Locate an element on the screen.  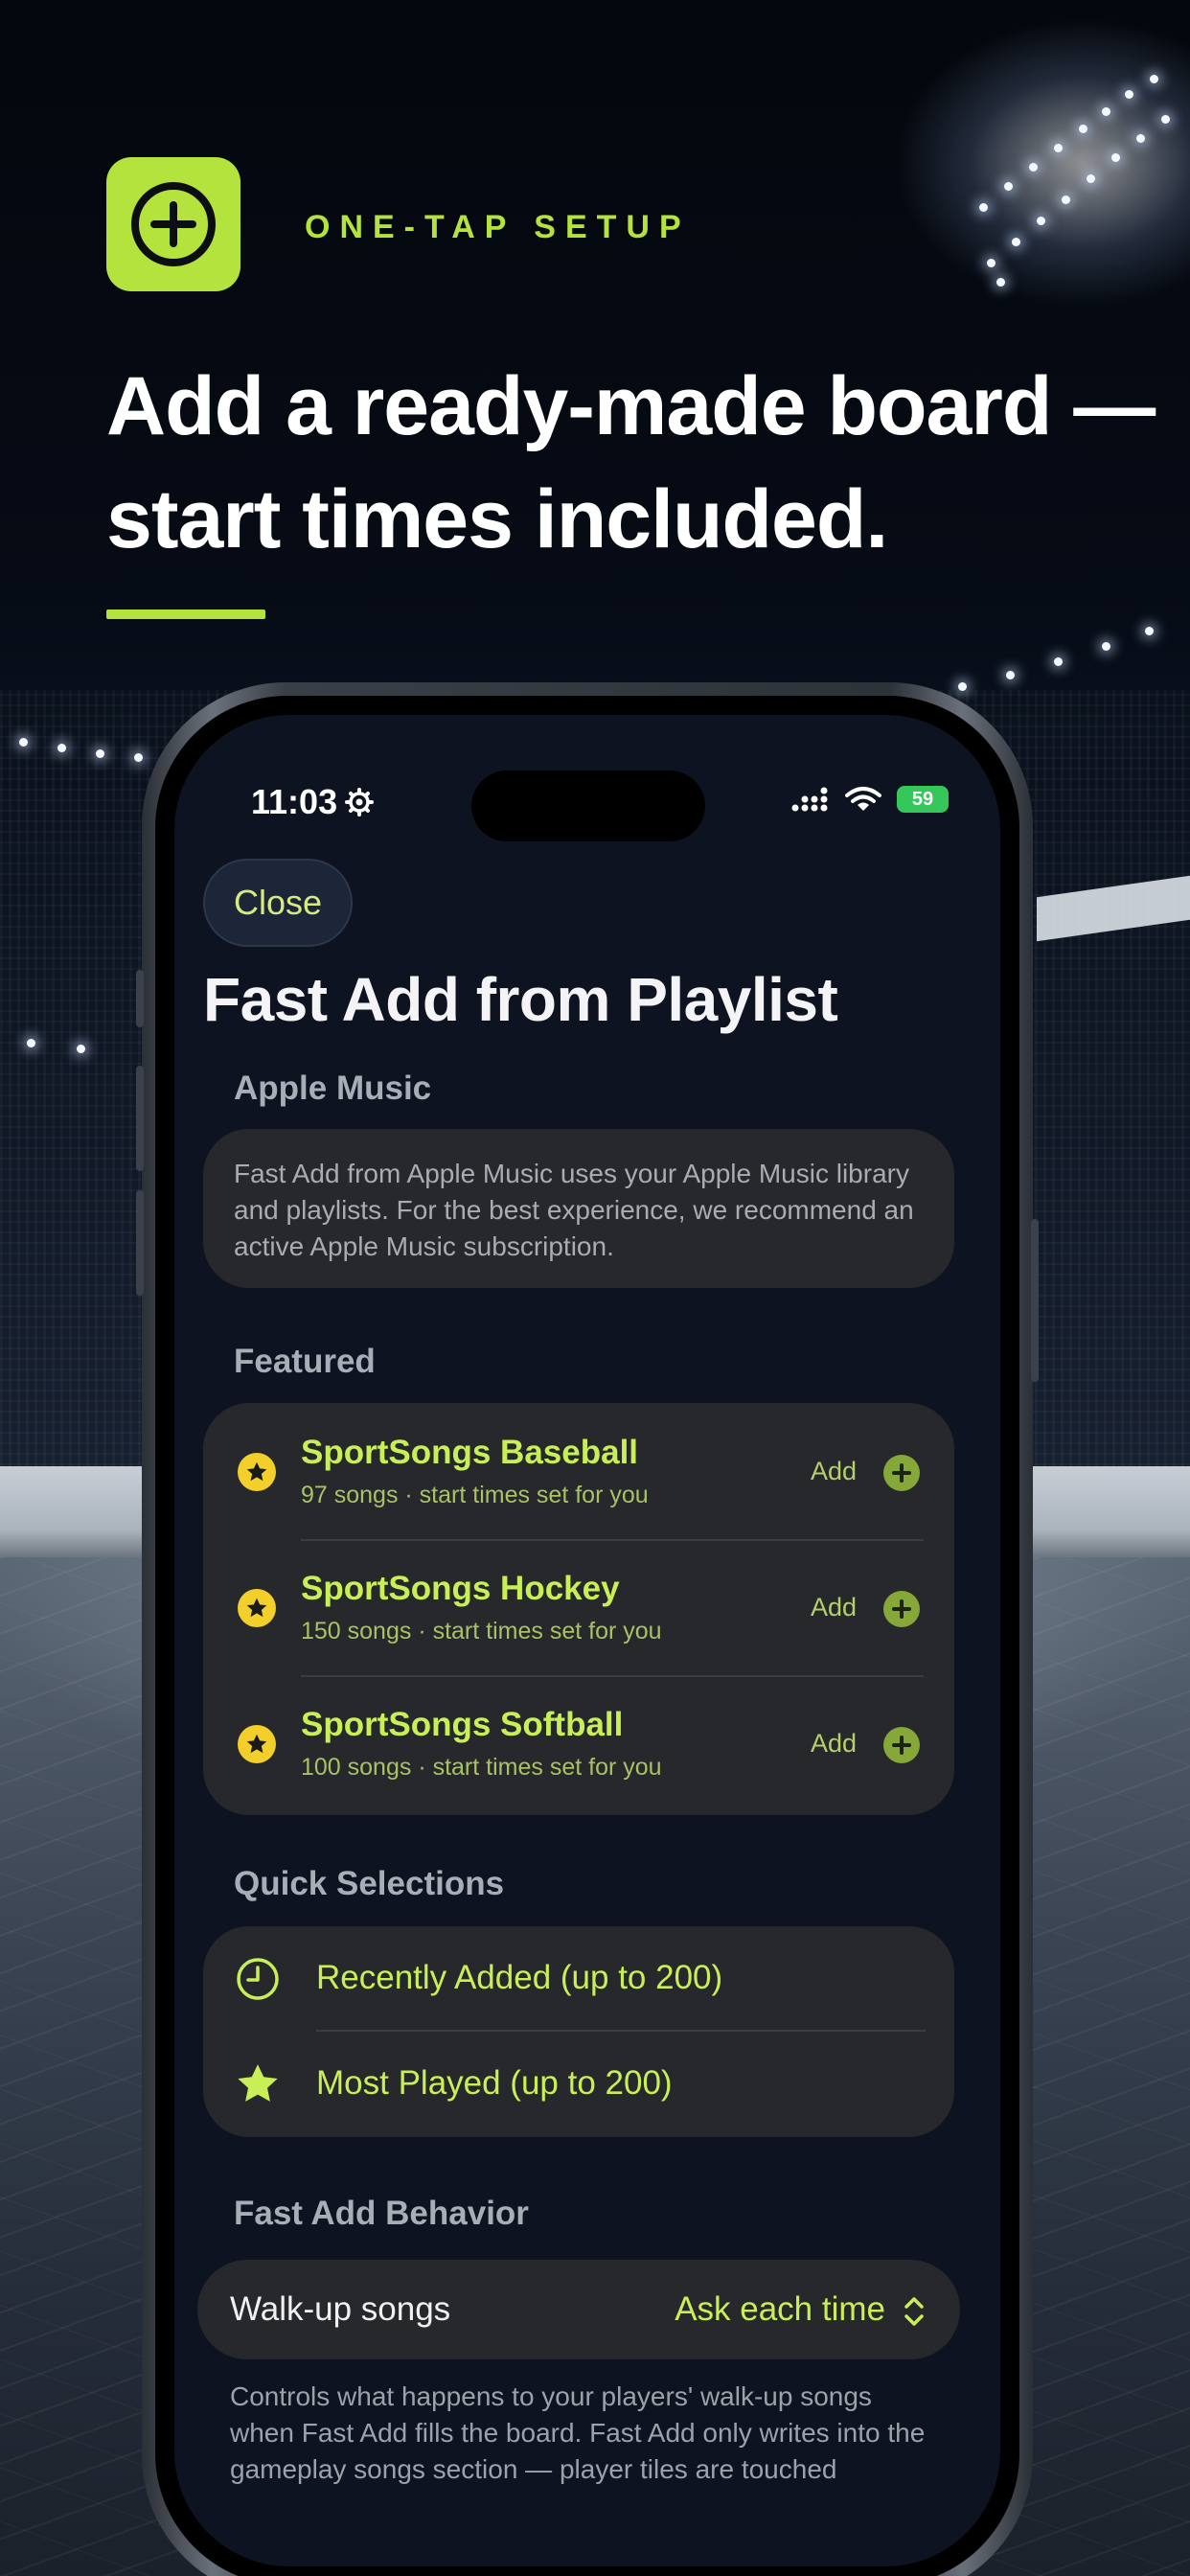
status-indicators: 59 is located at coordinates (870, 799).